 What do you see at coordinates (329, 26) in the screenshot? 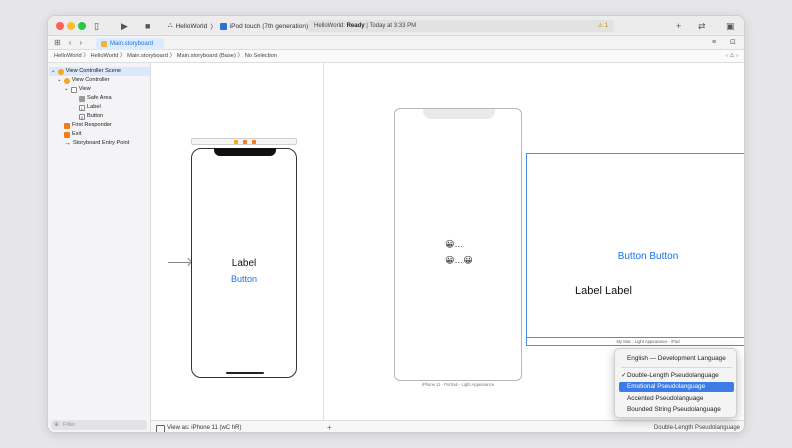
I see `status-project: HelloWorld:` at bounding box center [329, 26].